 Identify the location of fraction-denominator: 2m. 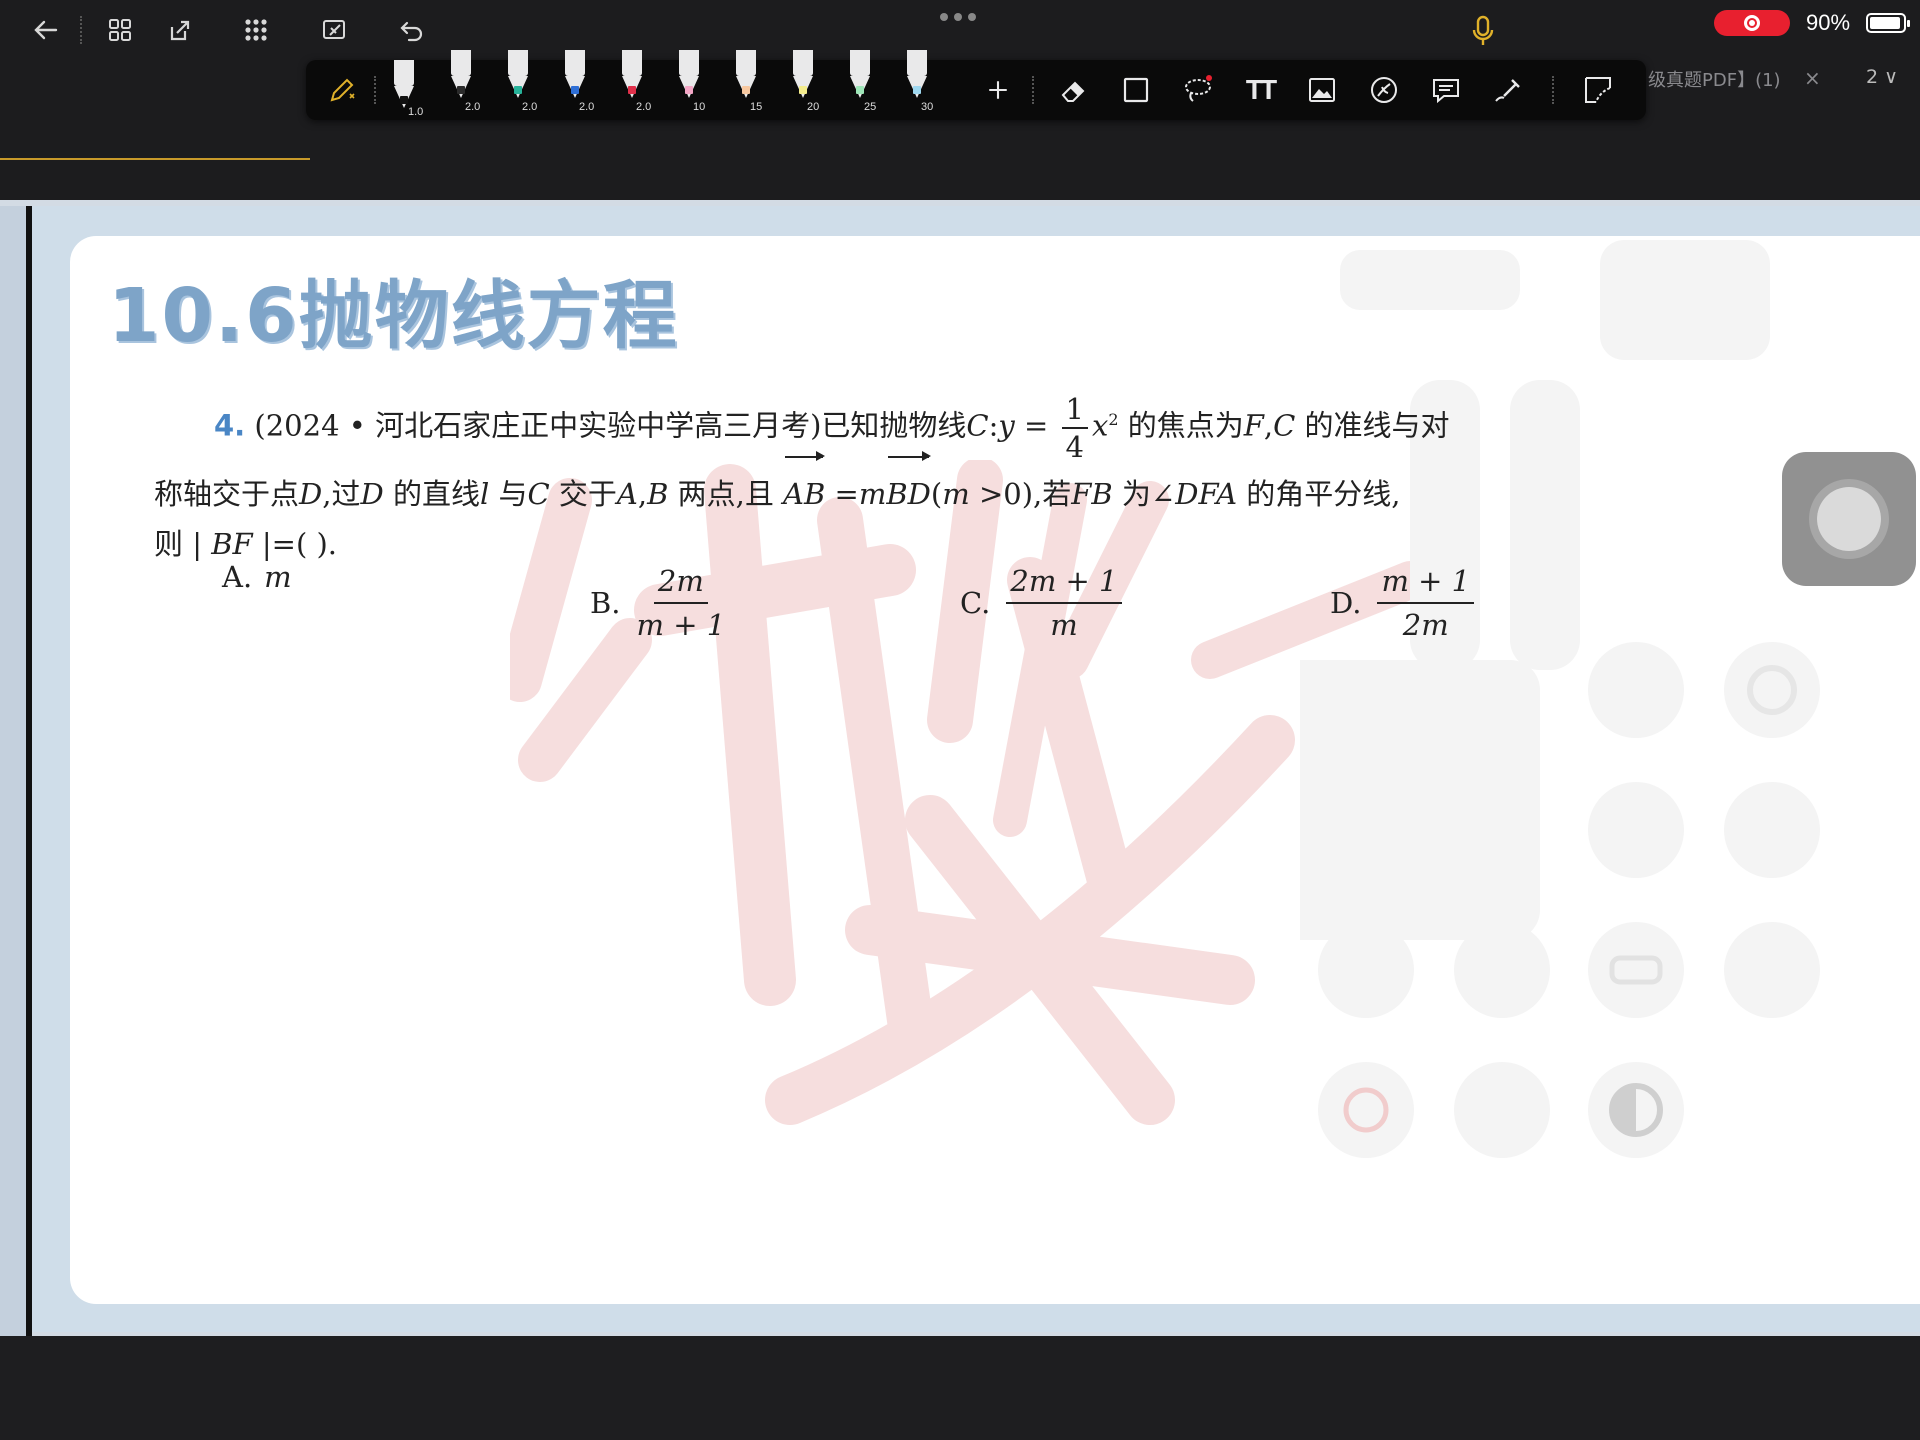
(1425, 625).